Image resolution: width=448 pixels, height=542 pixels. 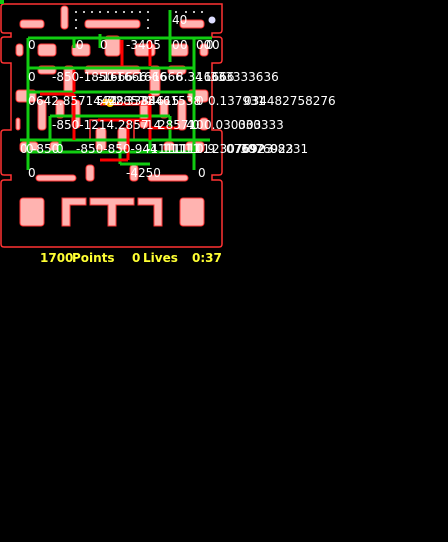 I want to click on path-label: 030333, so click(x=261, y=125).